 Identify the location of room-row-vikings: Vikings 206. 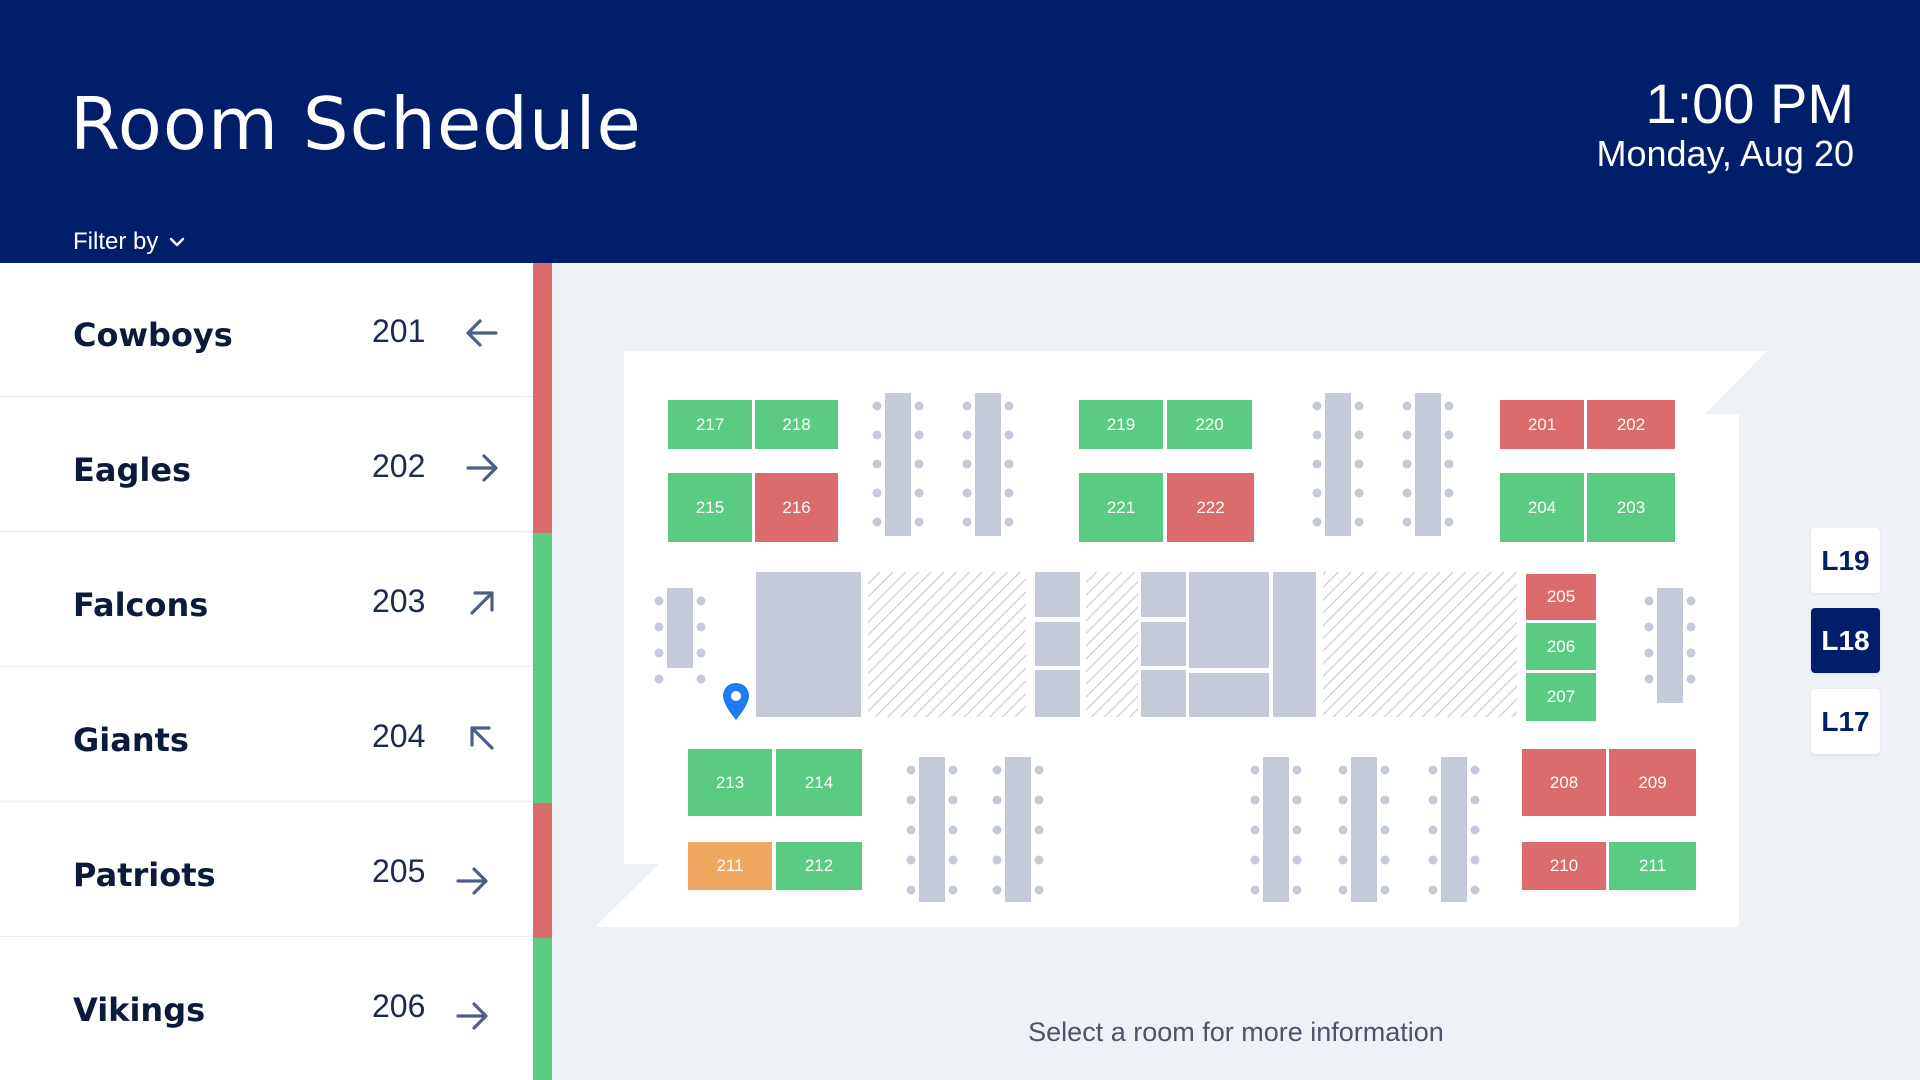
(276, 1009).